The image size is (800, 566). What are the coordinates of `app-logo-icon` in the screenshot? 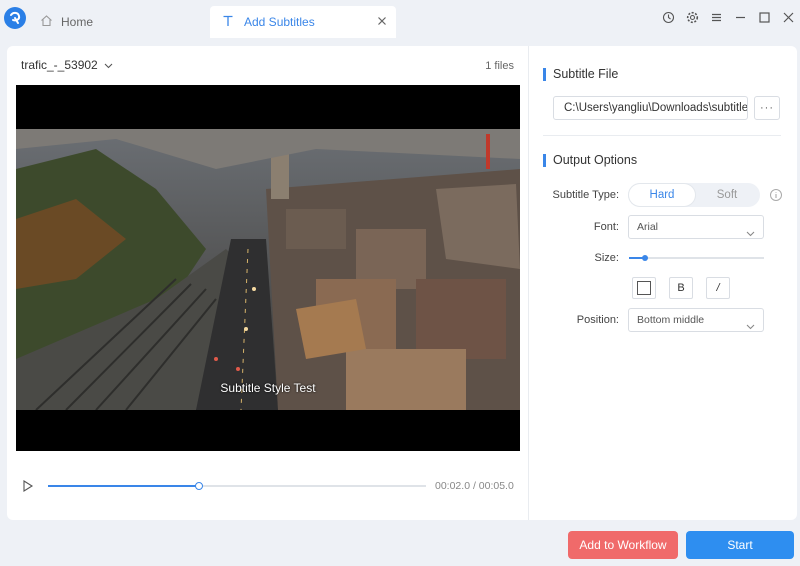 It's located at (15, 18).